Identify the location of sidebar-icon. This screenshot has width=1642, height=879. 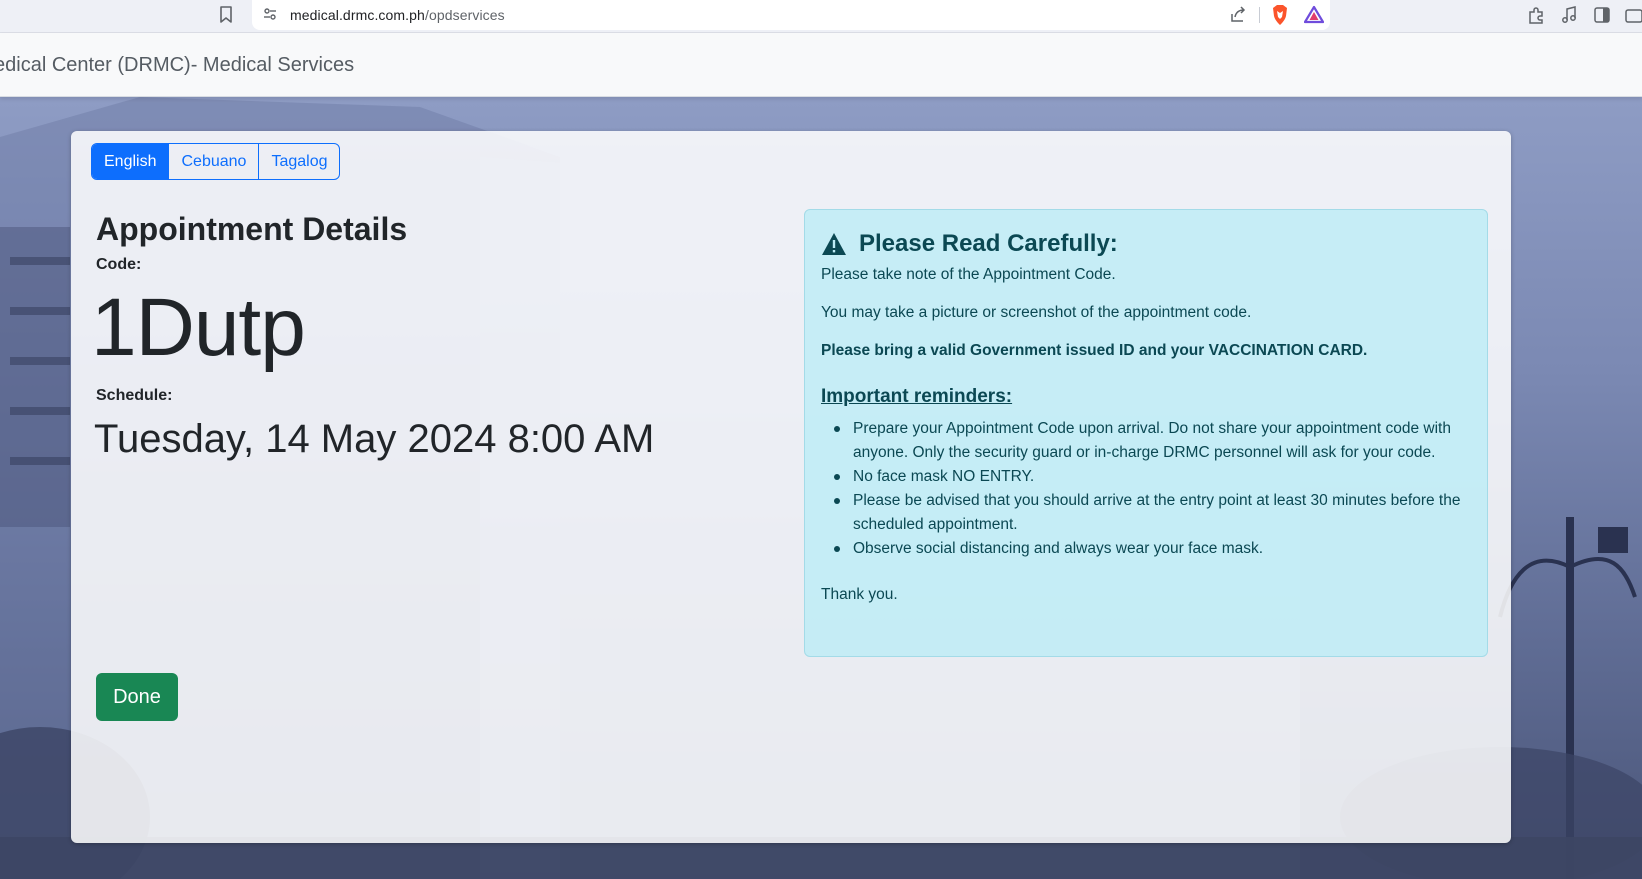
(1602, 15).